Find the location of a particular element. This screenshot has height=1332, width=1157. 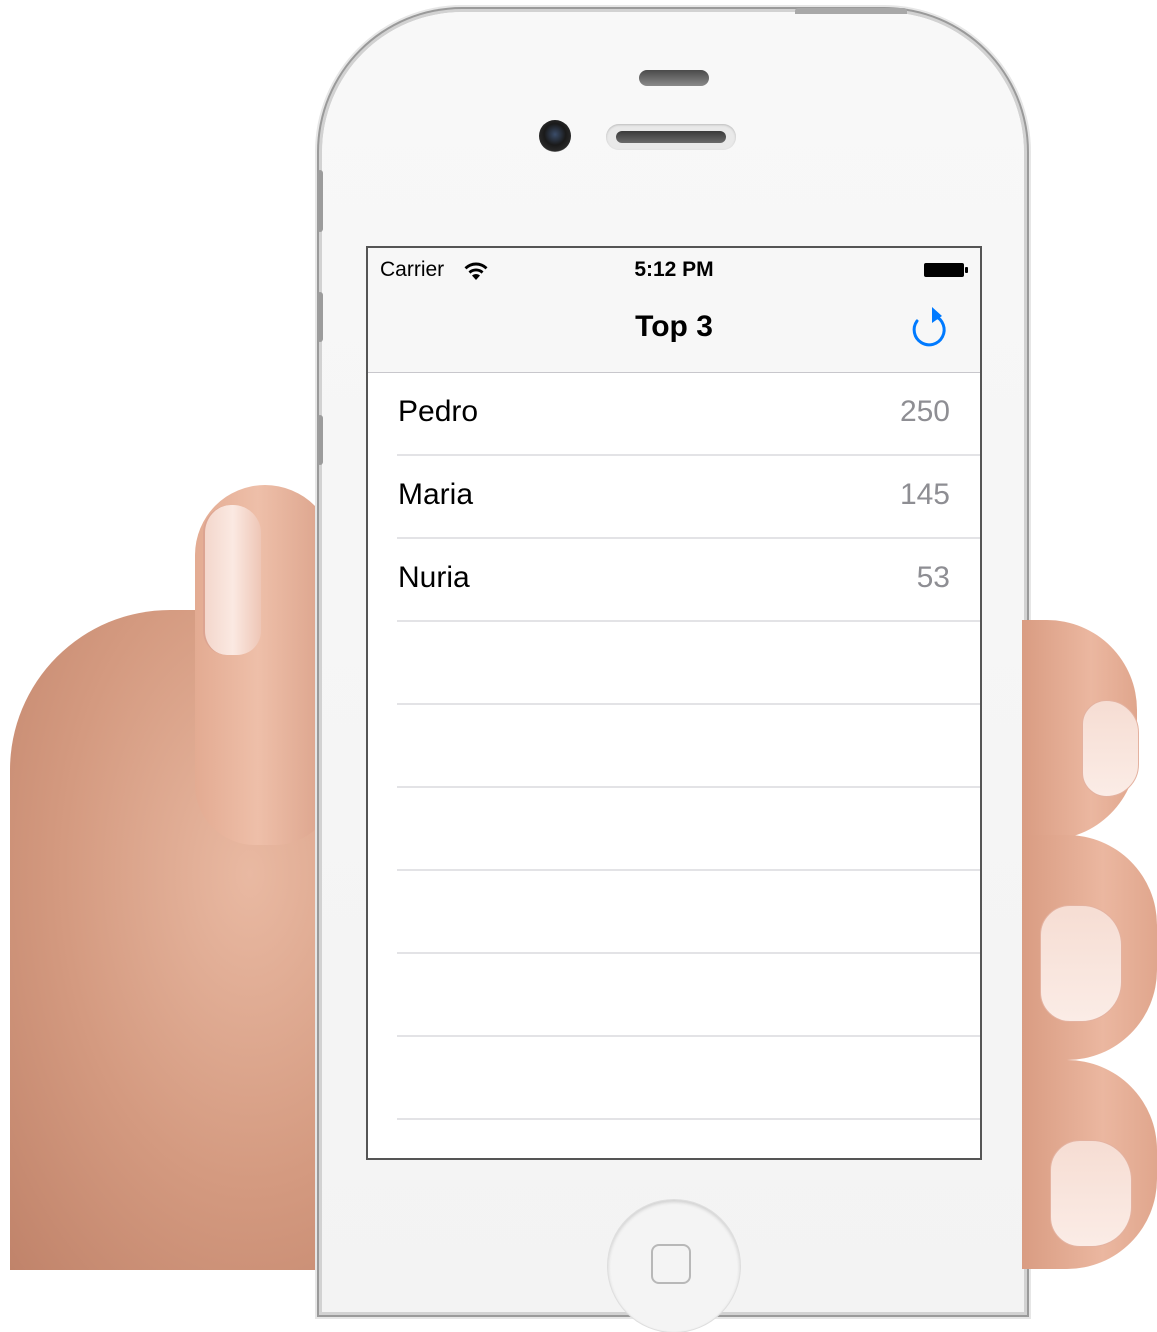

status-time: 5:12 PM is located at coordinates (674, 269).